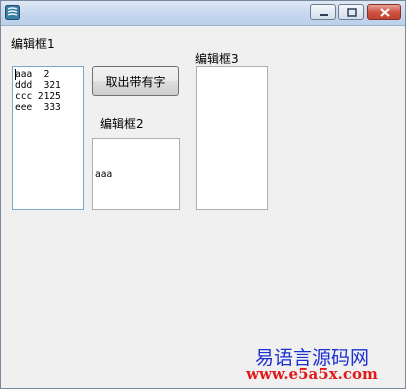  What do you see at coordinates (324, 15) in the screenshot?
I see `minimize-icon` at bounding box center [324, 15].